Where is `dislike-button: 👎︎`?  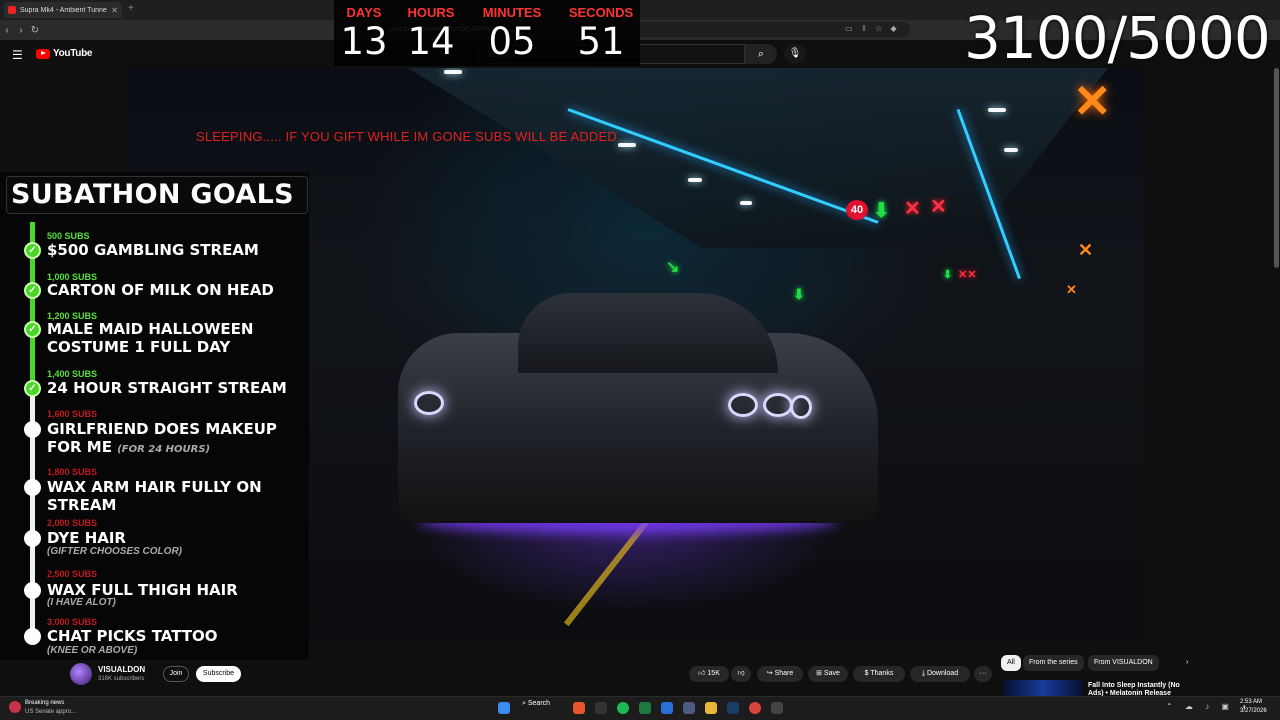 dislike-button: 👎︎ is located at coordinates (741, 674).